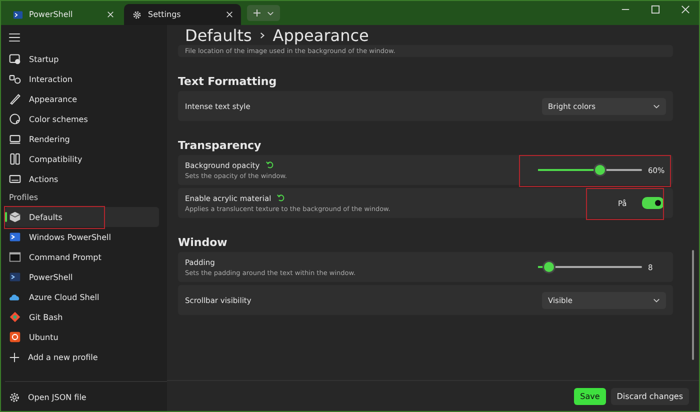 The height and width of the screenshot is (412, 700). I want to click on tab: PowerShell, so click(63, 14).